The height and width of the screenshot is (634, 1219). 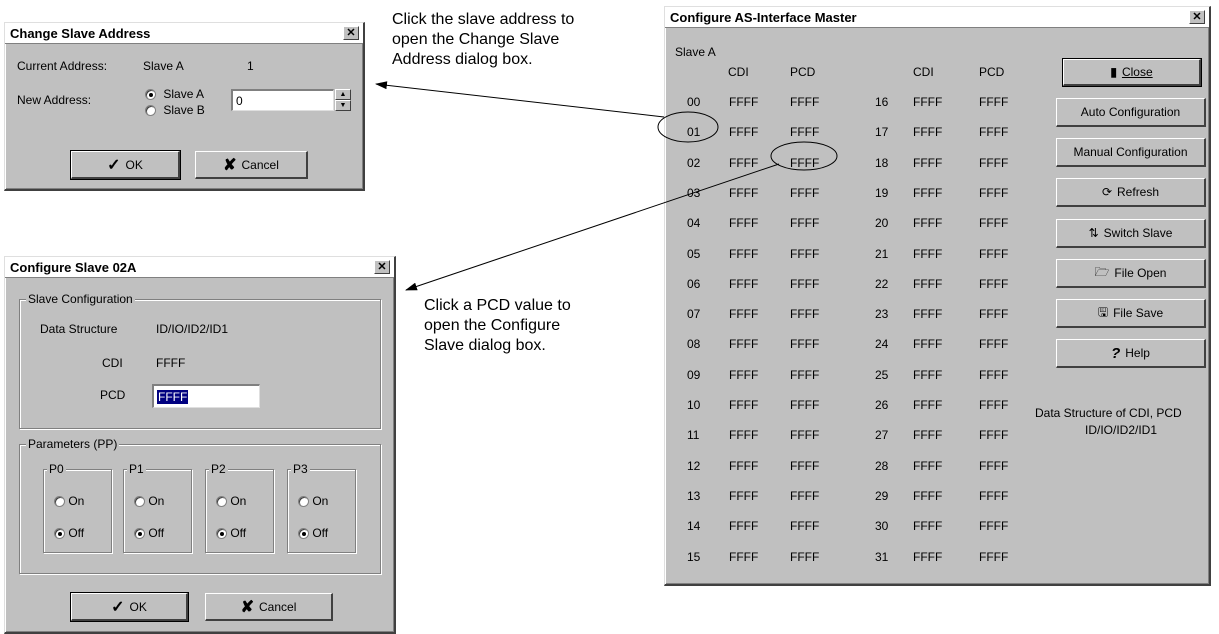 I want to click on slave-address: 17, so click(x=881, y=132).